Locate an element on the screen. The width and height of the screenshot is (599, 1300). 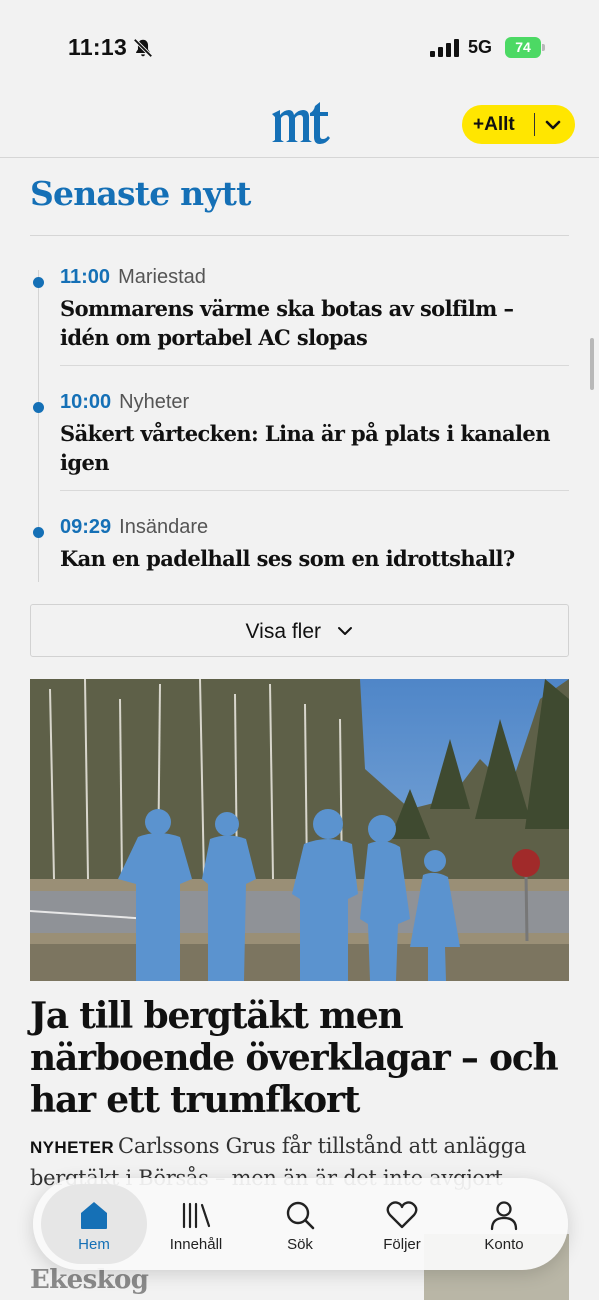
tab-bar: Hem Innehåll Sök Följer Konto is located at coordinates (300, 1224).